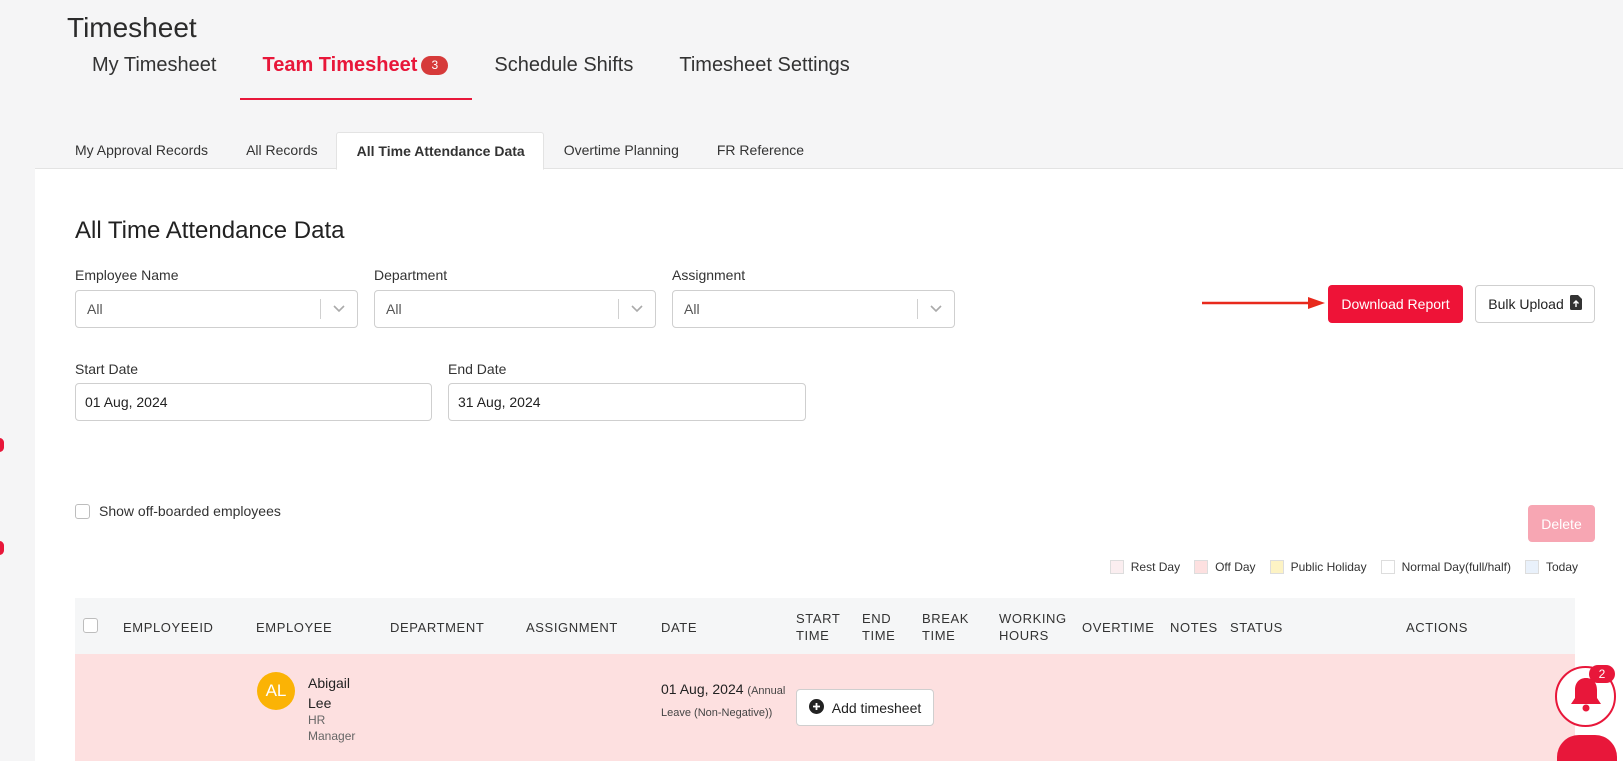  I want to click on tab-my-timesheet: My Timesheet, so click(155, 75).